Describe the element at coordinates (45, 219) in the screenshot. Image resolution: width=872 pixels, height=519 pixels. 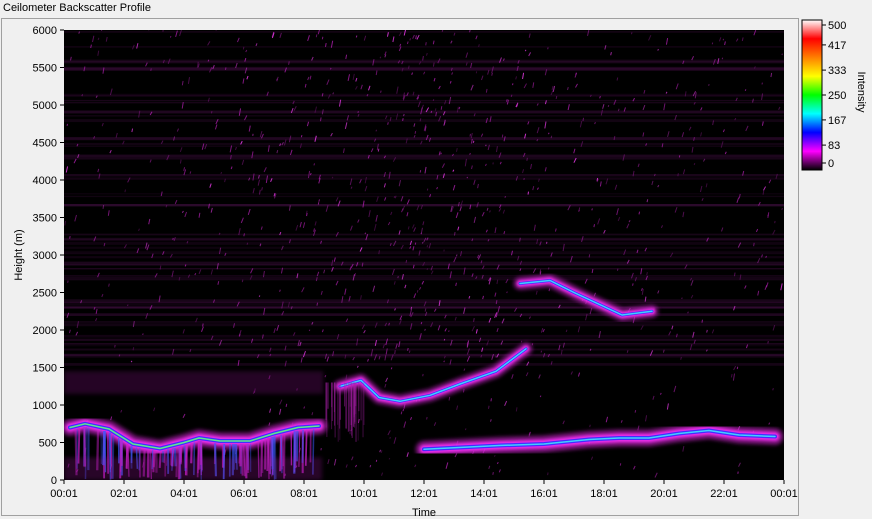
I see `y-tick-label: 3500` at that location.